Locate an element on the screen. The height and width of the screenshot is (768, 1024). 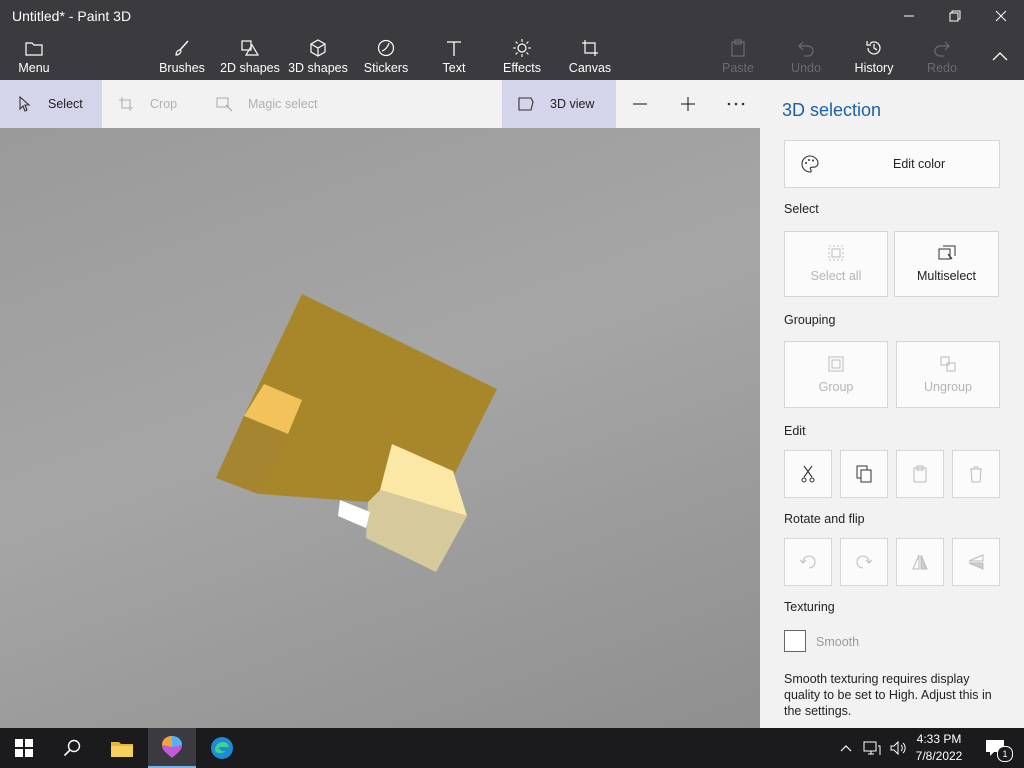
edit-color-label: Edit color is located at coordinates (919, 164).